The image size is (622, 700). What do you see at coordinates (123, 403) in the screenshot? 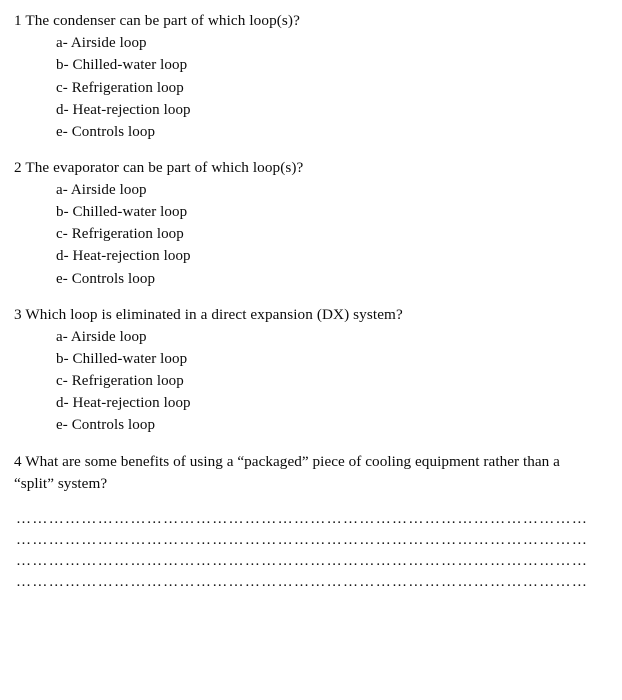
I see `question-3-option-d: d- Heat-rejection loop` at bounding box center [123, 403].